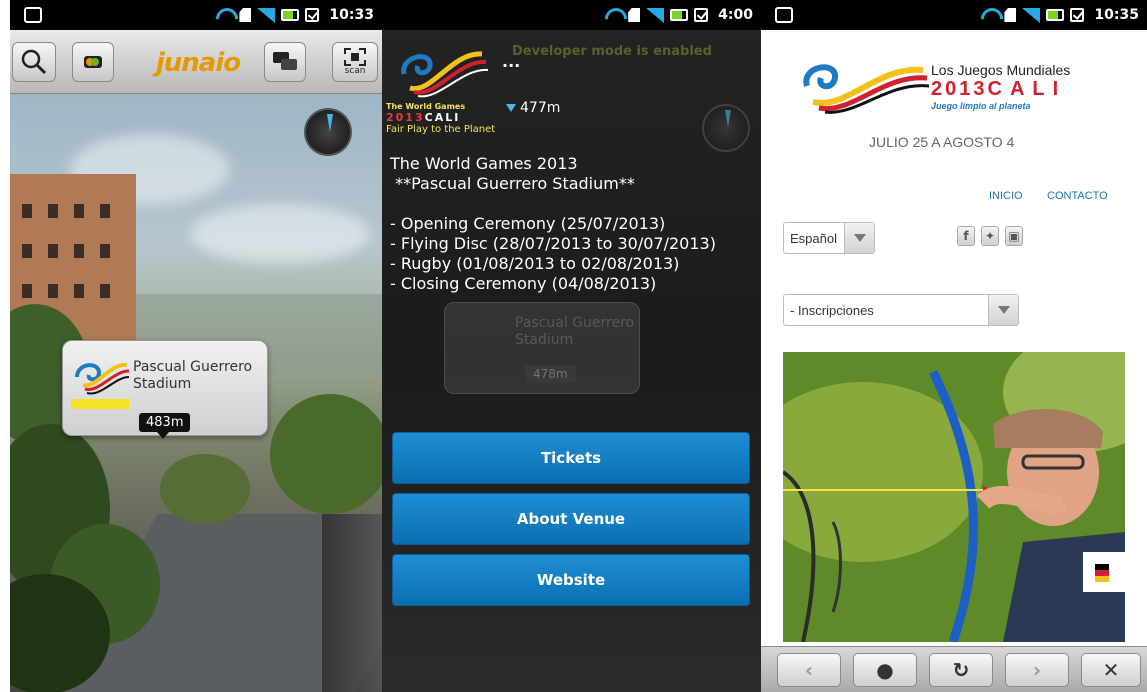  What do you see at coordinates (1014, 236) in the screenshot?
I see `youtube-icon: ▣` at bounding box center [1014, 236].